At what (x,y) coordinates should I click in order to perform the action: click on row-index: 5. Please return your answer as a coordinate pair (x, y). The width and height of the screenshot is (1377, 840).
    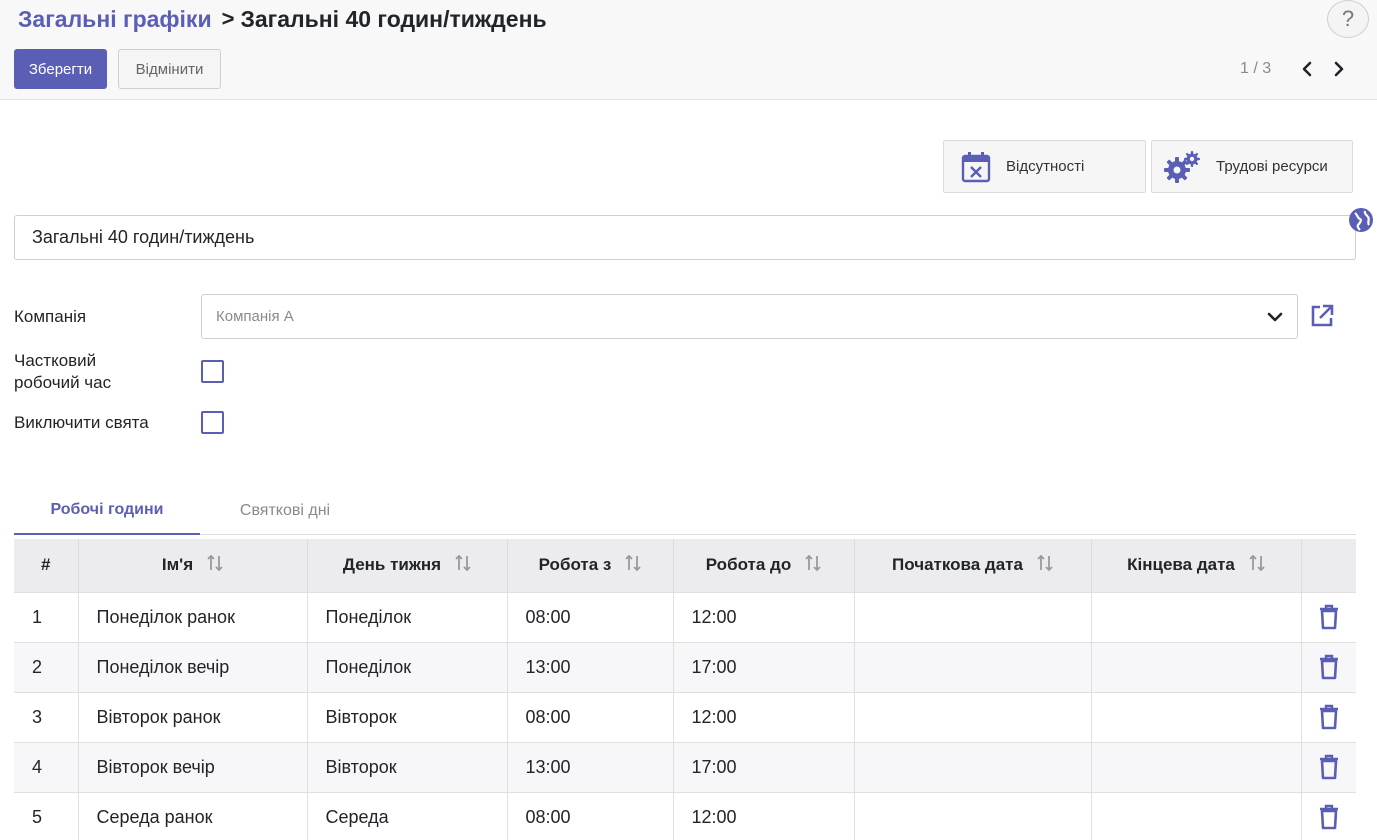
    Looking at the image, I should click on (46, 815).